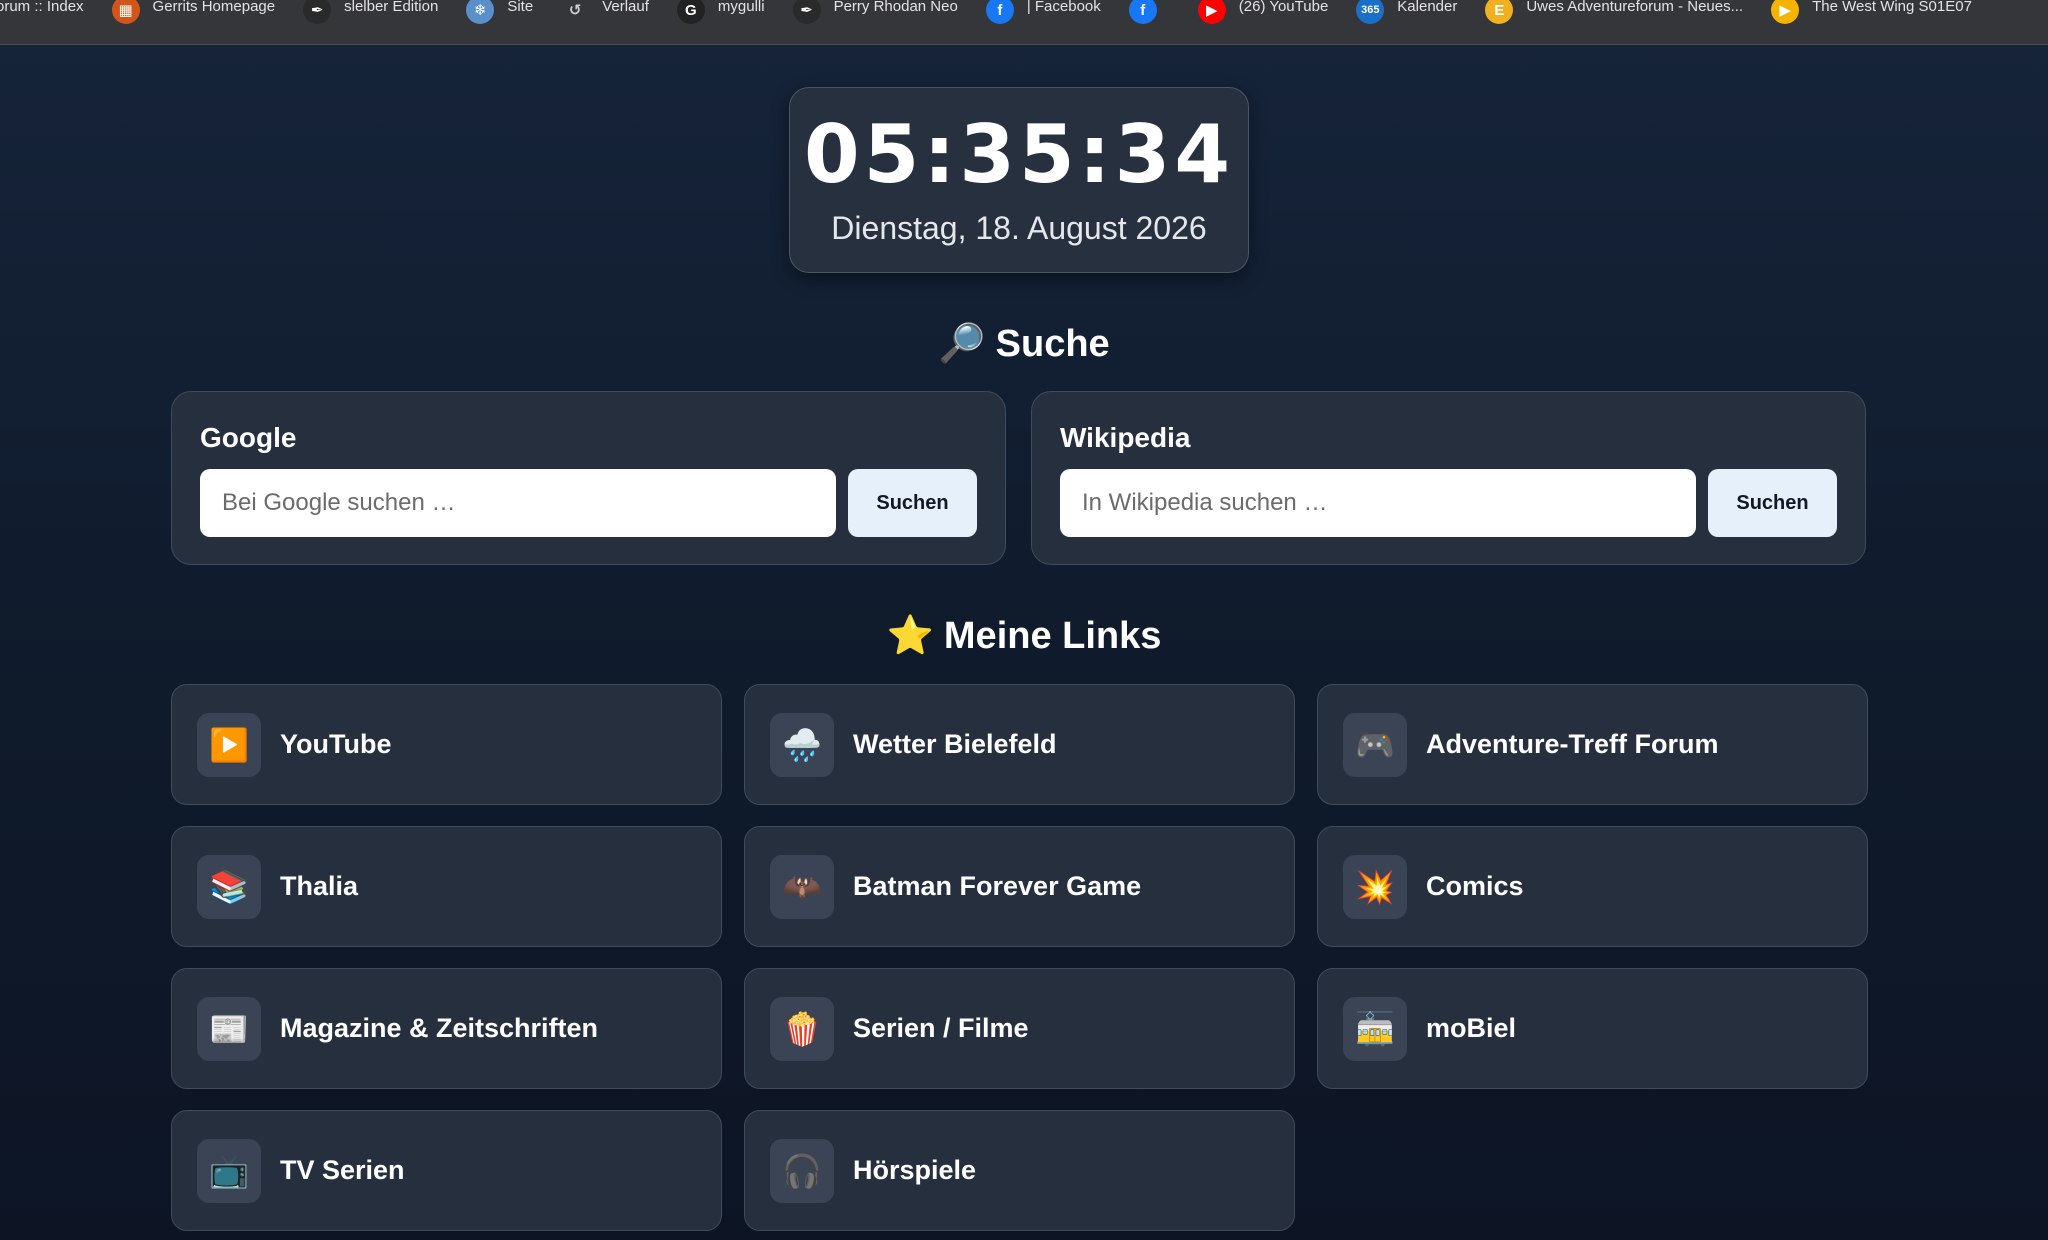 The width and height of the screenshot is (2048, 1240). I want to click on magnifier-icon: 🔎, so click(962, 344).